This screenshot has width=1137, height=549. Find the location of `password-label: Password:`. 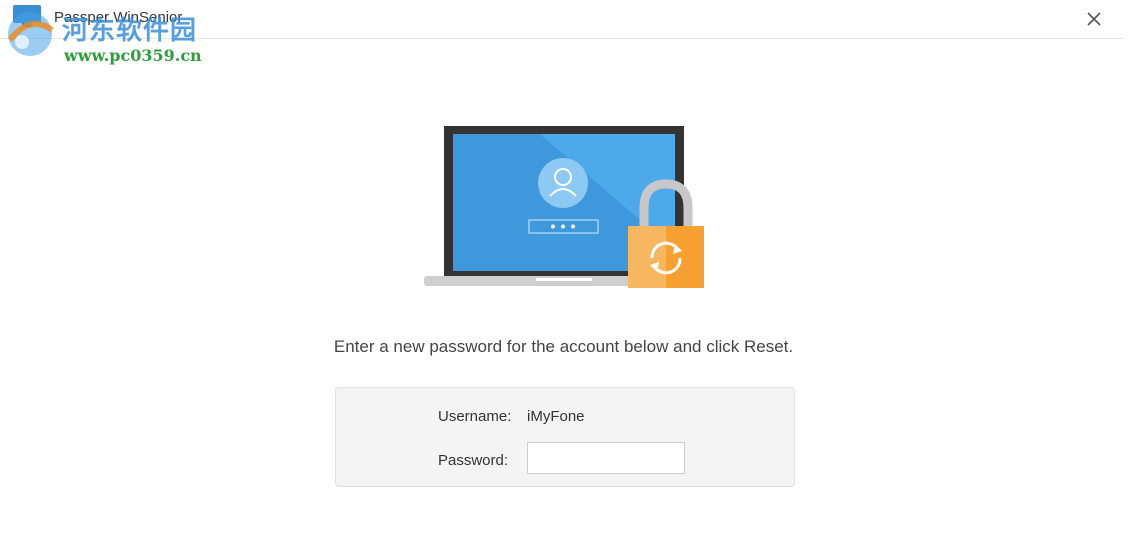

password-label: Password: is located at coordinates (473, 460).